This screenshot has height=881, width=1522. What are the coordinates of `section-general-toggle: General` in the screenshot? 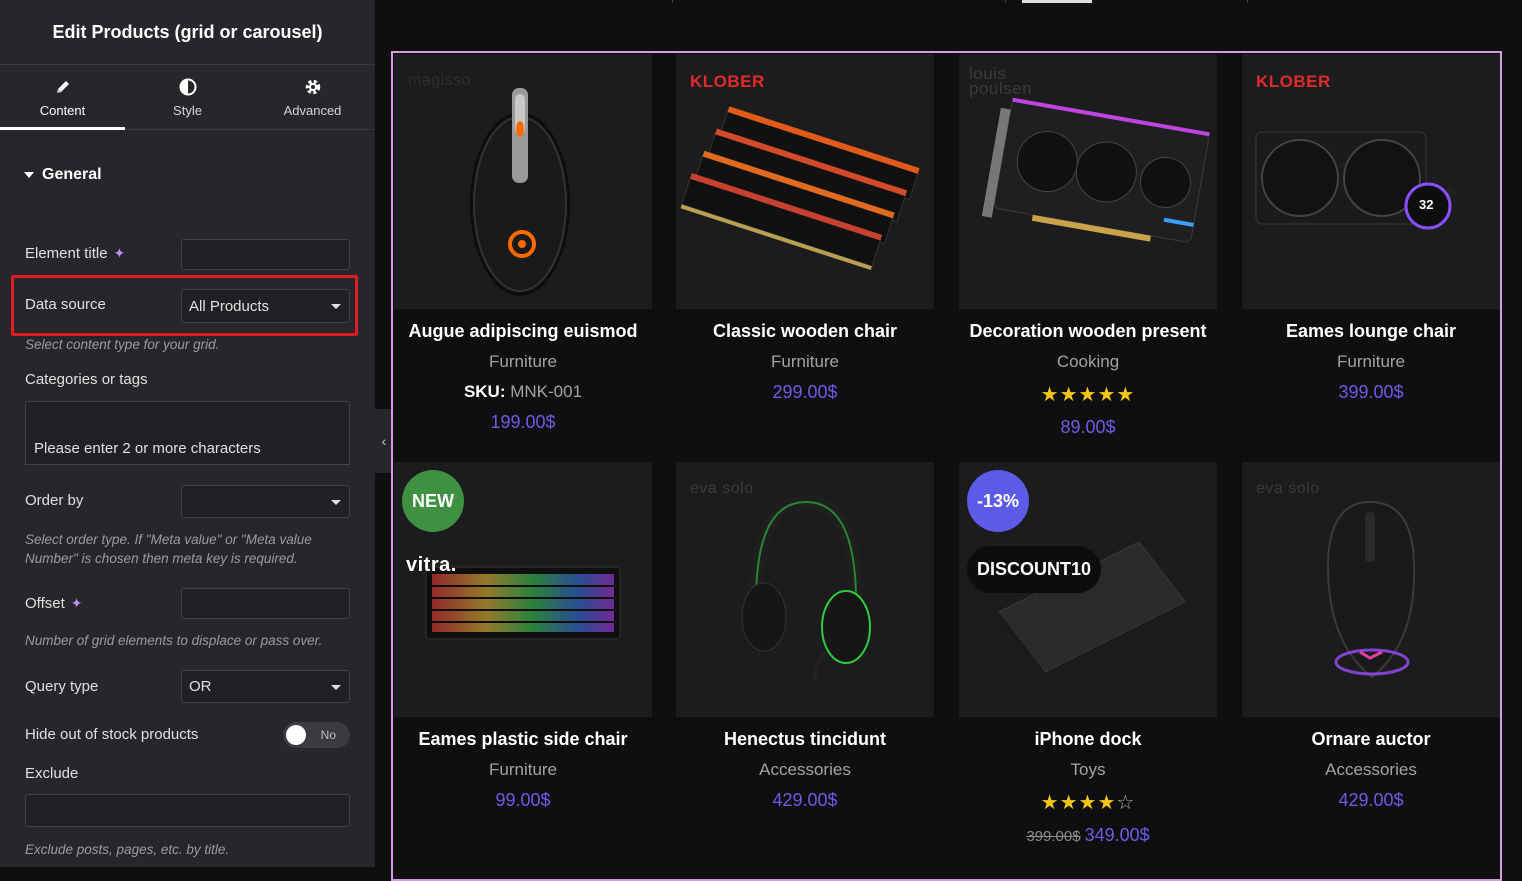 It's located at (63, 175).